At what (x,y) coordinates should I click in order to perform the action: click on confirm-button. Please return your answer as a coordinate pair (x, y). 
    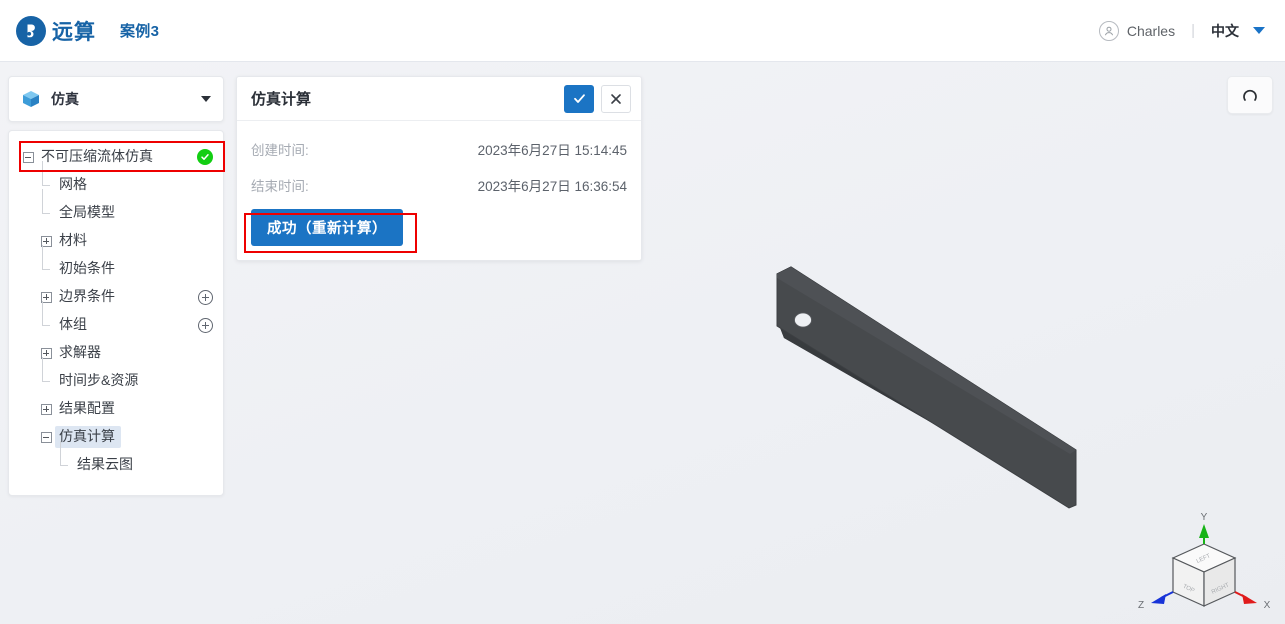
    Looking at the image, I should click on (579, 98).